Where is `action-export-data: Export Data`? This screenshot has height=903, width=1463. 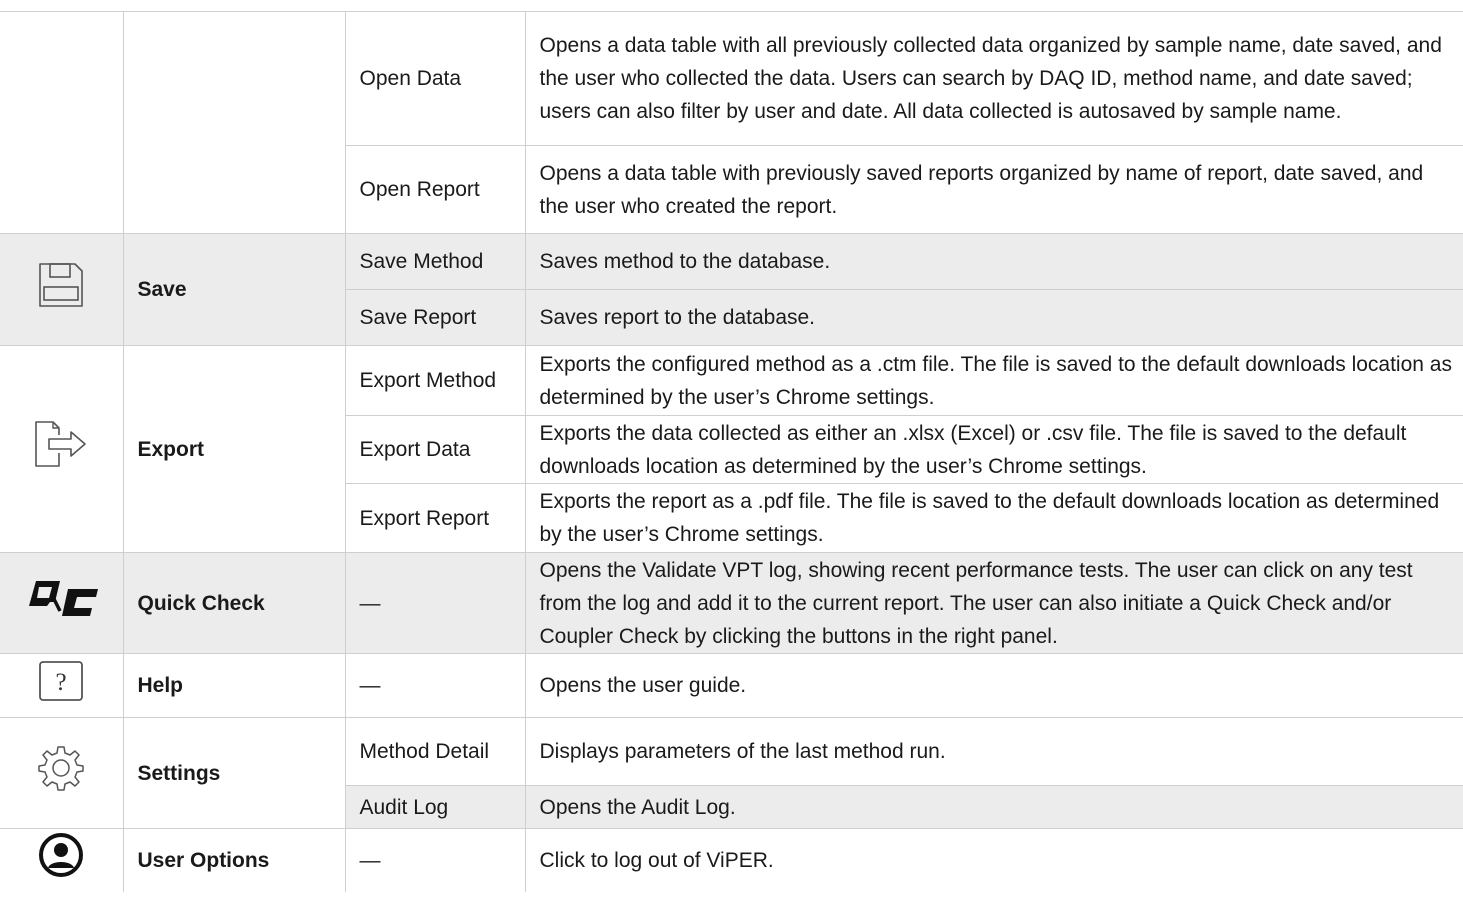
action-export-data: Export Data is located at coordinates (435, 449).